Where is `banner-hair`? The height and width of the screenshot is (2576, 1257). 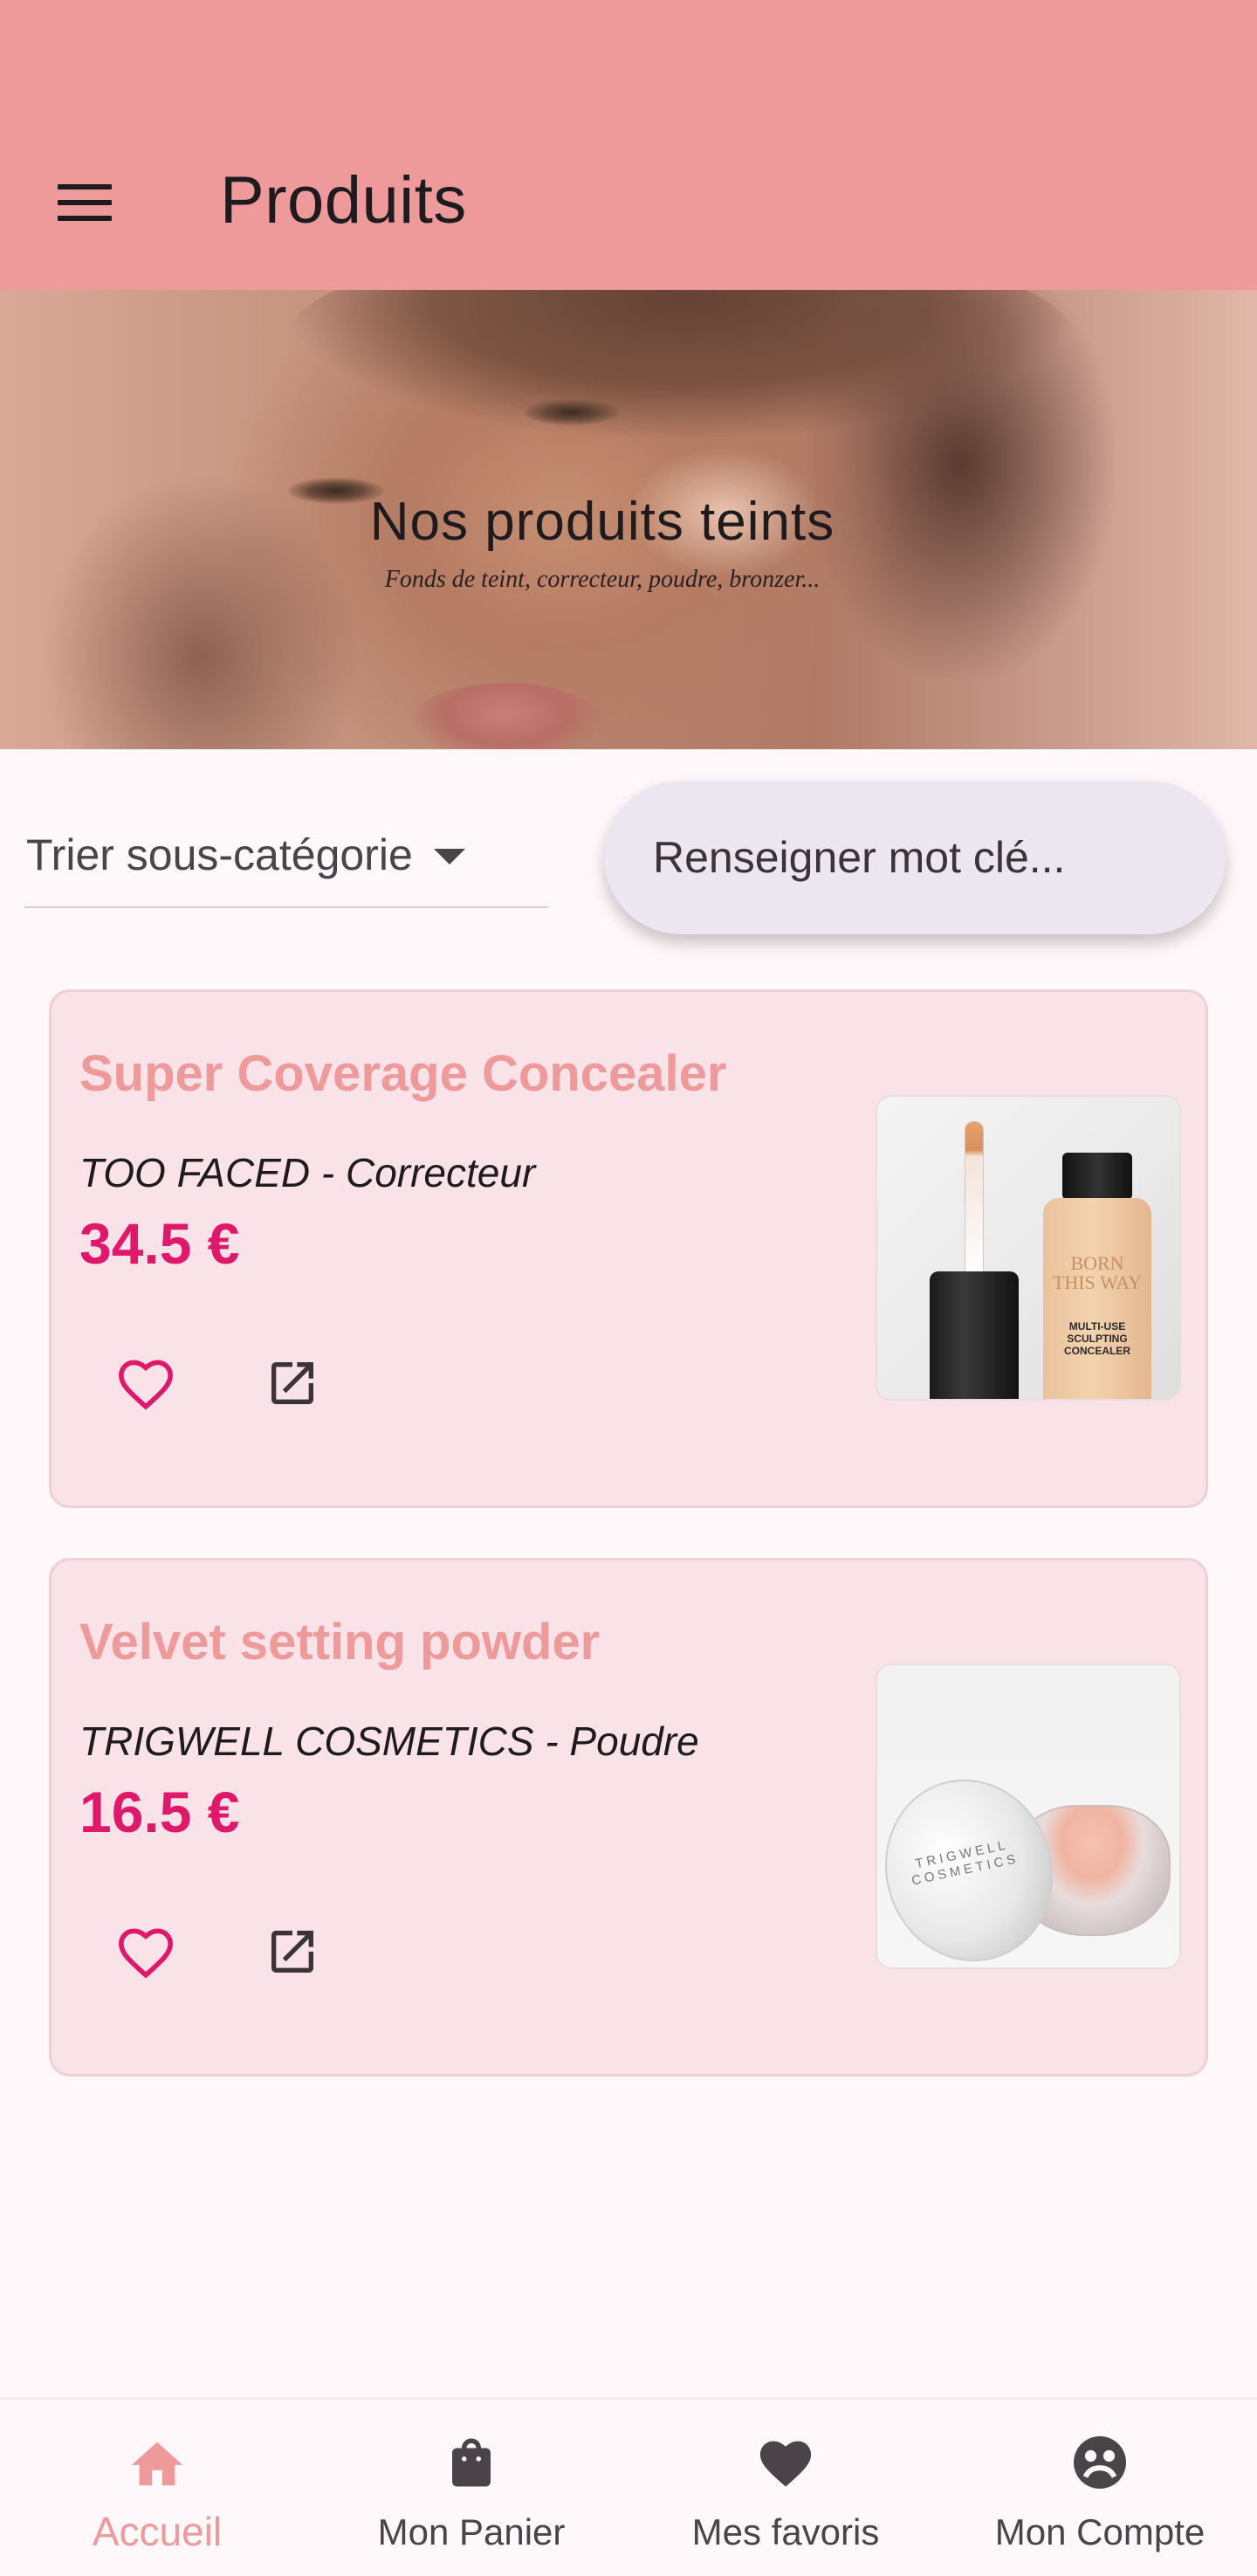
banner-hair is located at coordinates (681, 364).